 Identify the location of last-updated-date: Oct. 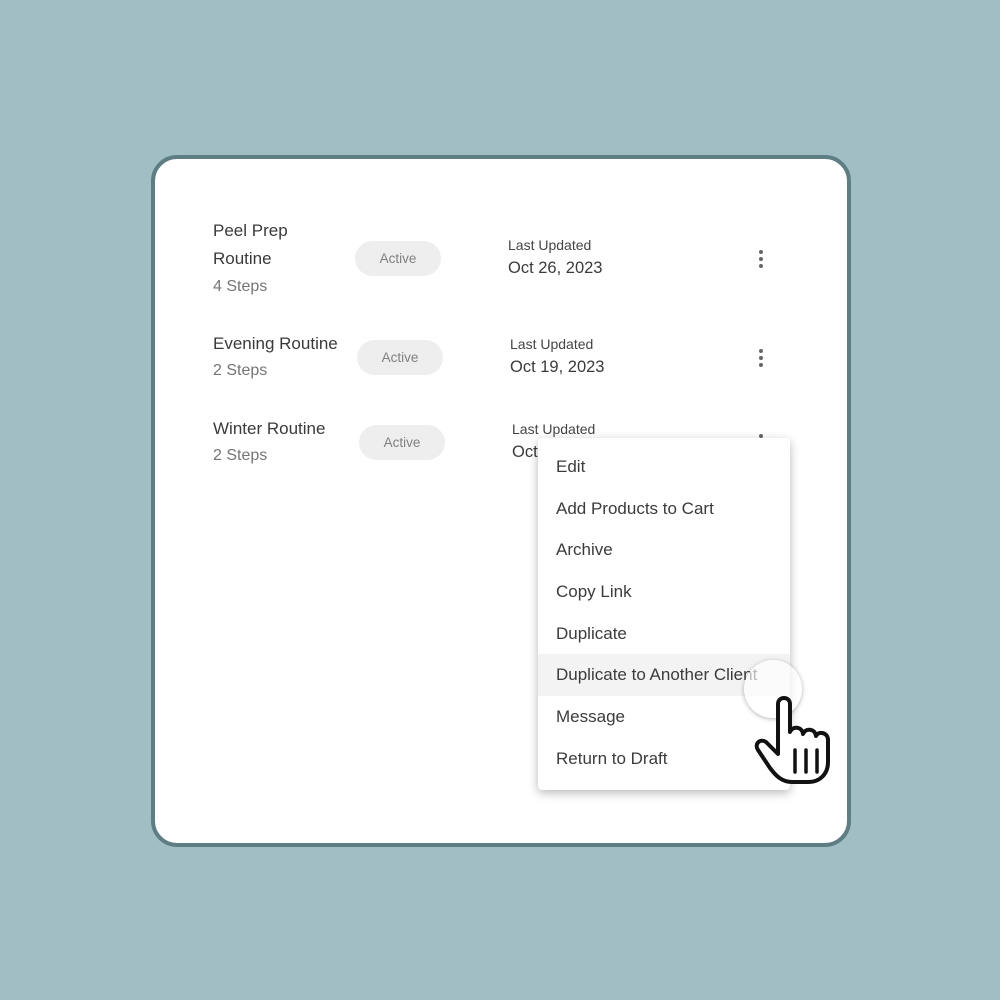
(525, 452).